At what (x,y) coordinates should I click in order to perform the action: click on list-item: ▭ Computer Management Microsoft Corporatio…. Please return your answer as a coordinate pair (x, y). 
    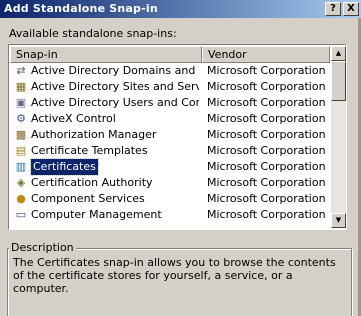
    Looking at the image, I should click on (170, 215).